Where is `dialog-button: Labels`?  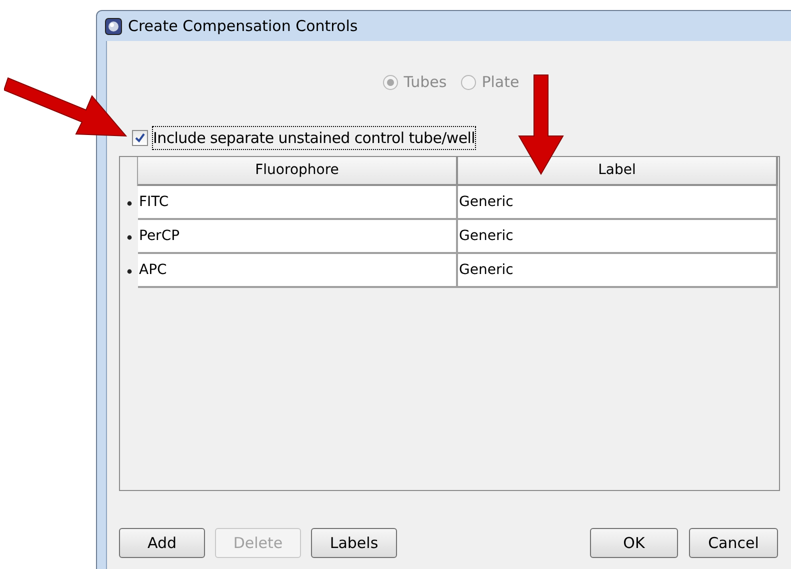
dialog-button: Labels is located at coordinates (354, 543).